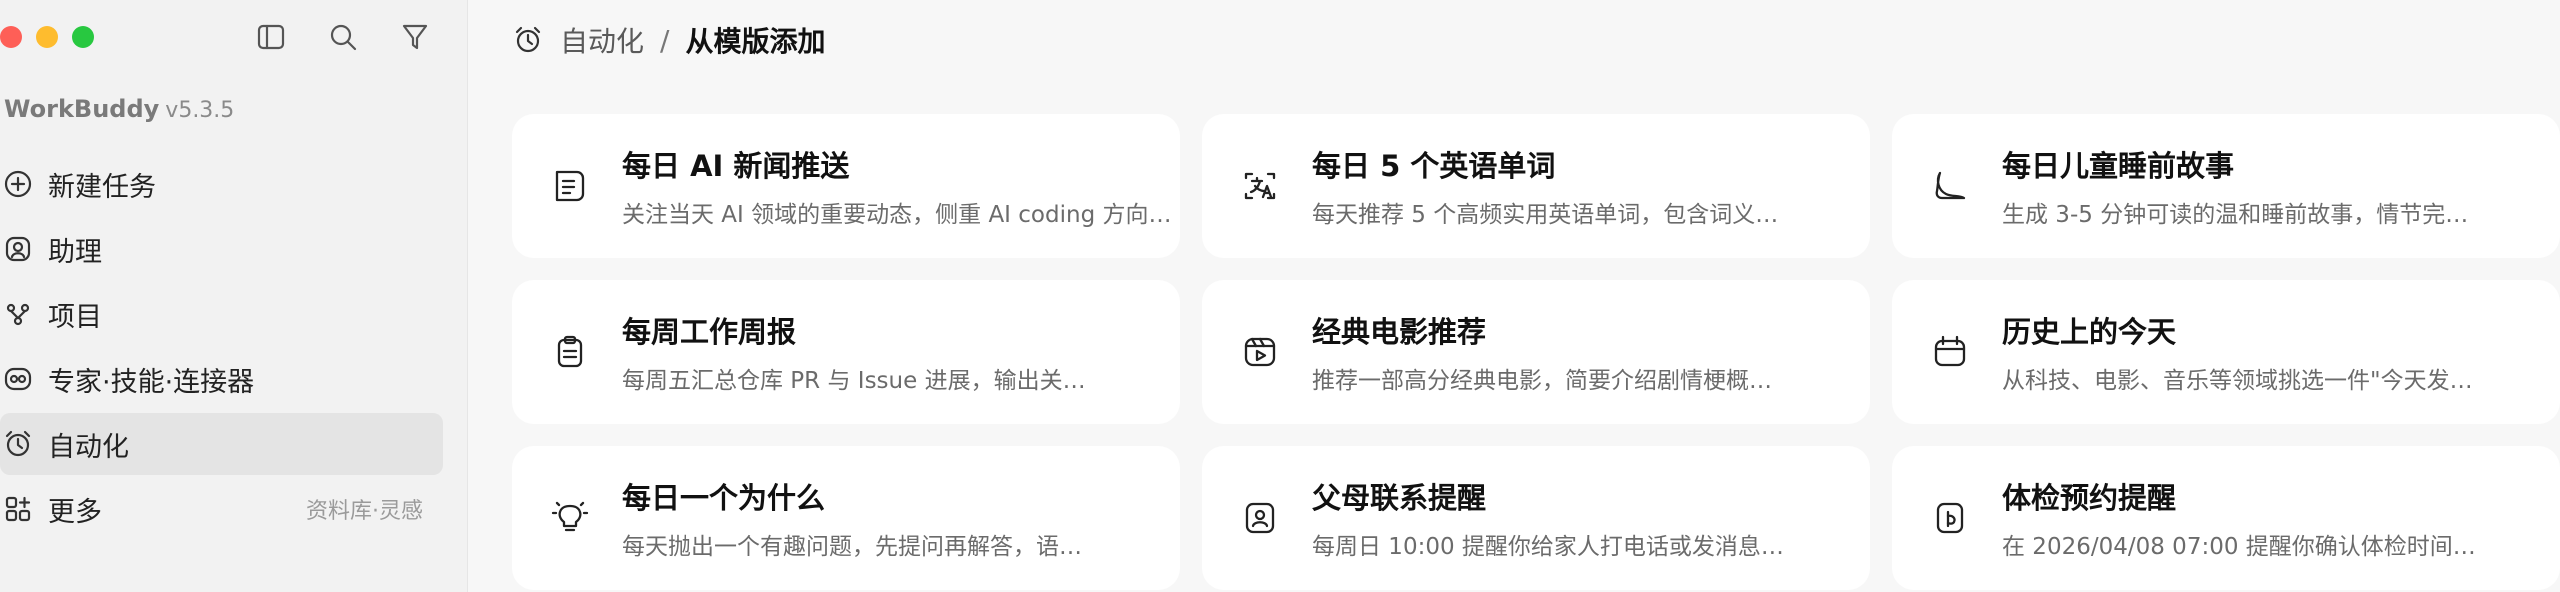 The height and width of the screenshot is (592, 2560). I want to click on app-name: WorkBuddy, so click(82, 109).